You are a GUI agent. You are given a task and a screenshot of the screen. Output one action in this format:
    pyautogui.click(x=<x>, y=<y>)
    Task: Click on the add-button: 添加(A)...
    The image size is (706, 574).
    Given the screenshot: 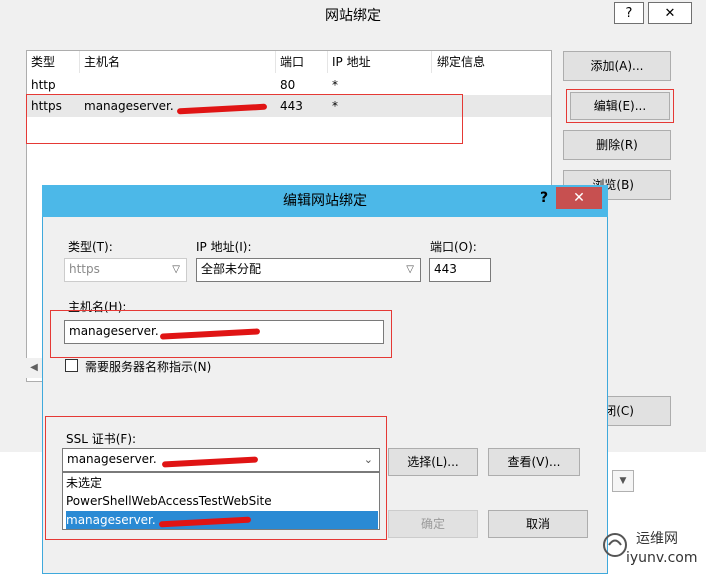 What is the action you would take?
    pyautogui.click(x=617, y=66)
    